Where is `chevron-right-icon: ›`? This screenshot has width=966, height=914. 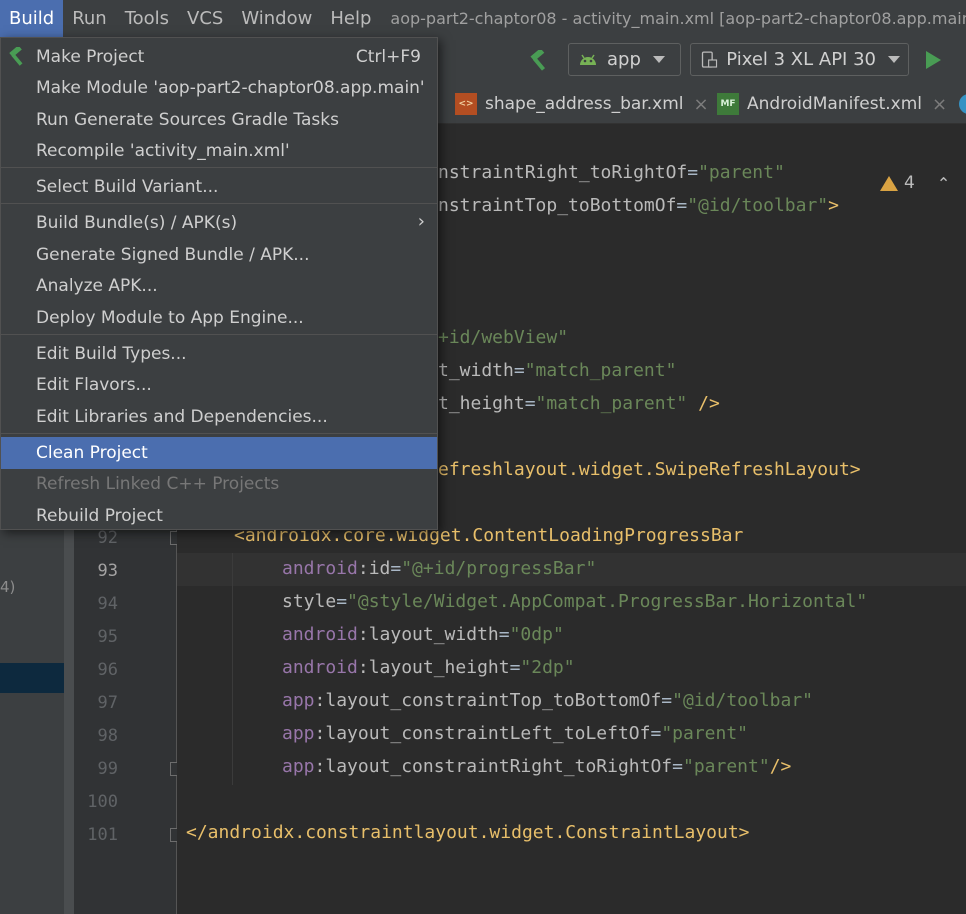
chevron-right-icon: › is located at coordinates (421, 221).